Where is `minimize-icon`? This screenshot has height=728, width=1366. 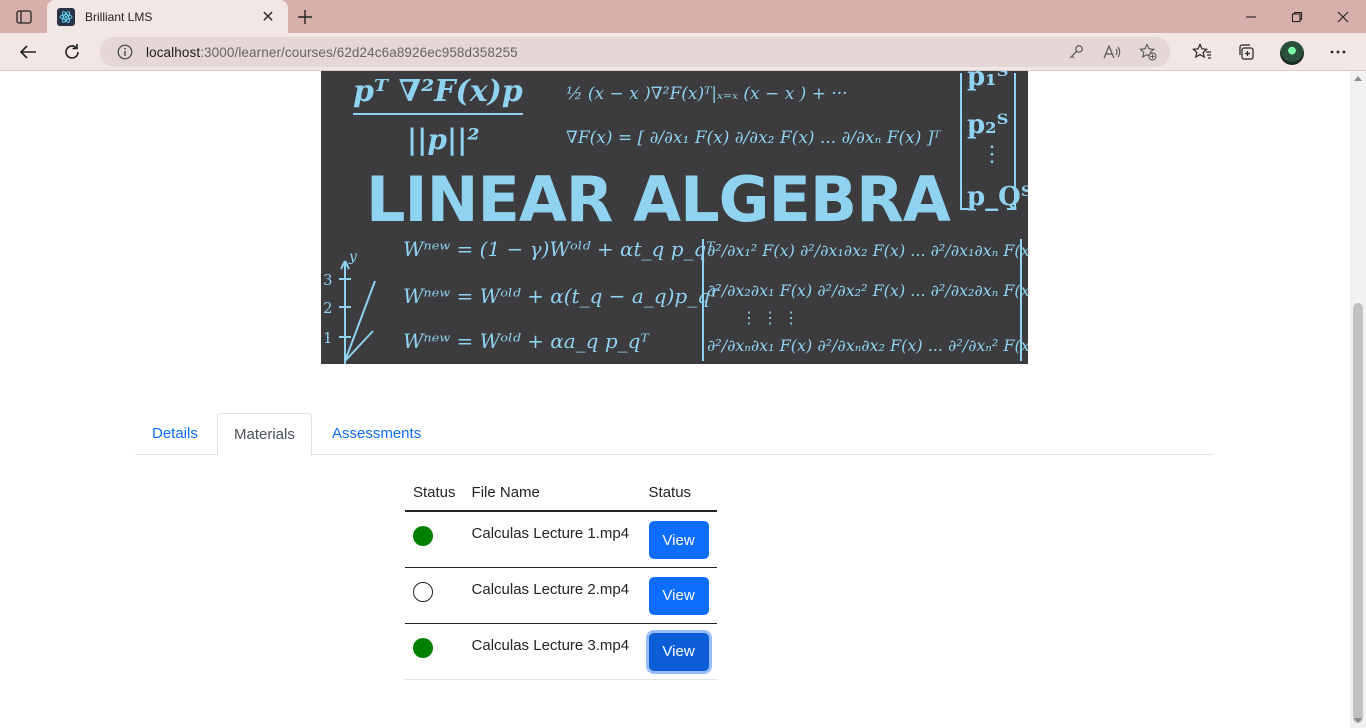
minimize-icon is located at coordinates (1251, 16).